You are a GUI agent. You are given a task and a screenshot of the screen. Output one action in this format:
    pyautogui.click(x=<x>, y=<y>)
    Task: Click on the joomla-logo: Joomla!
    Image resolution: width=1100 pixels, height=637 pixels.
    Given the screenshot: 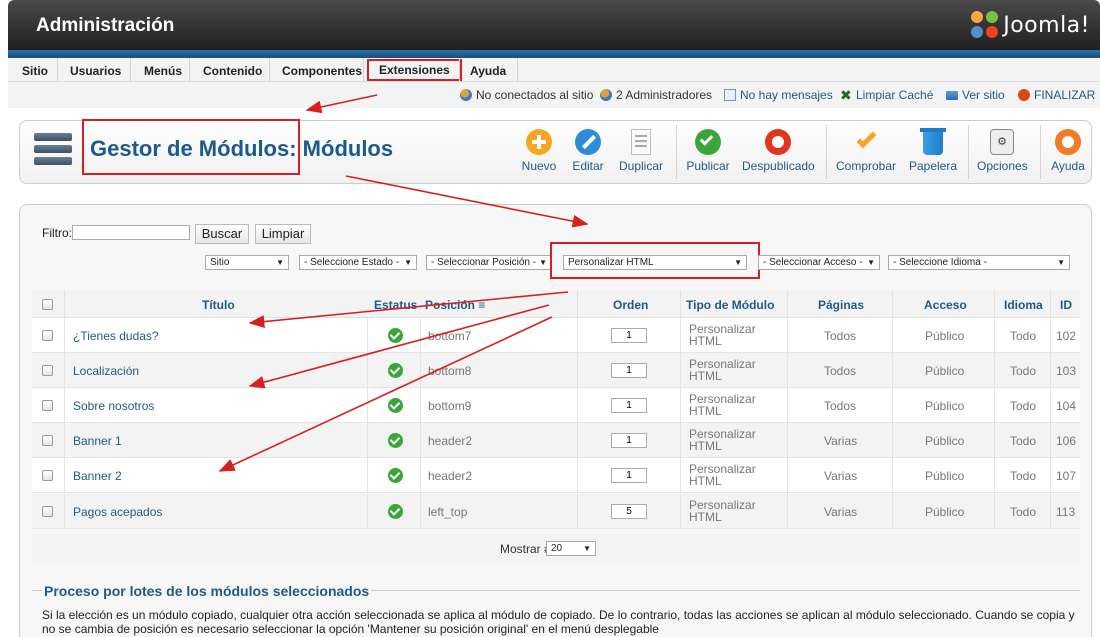 What is the action you would take?
    pyautogui.click(x=1030, y=25)
    